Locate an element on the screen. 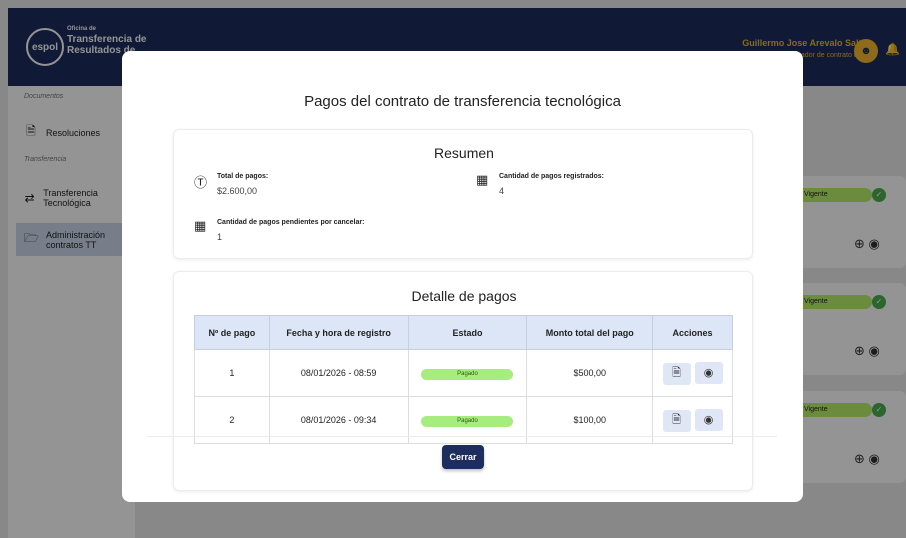  payment-number: 1 is located at coordinates (232, 373).